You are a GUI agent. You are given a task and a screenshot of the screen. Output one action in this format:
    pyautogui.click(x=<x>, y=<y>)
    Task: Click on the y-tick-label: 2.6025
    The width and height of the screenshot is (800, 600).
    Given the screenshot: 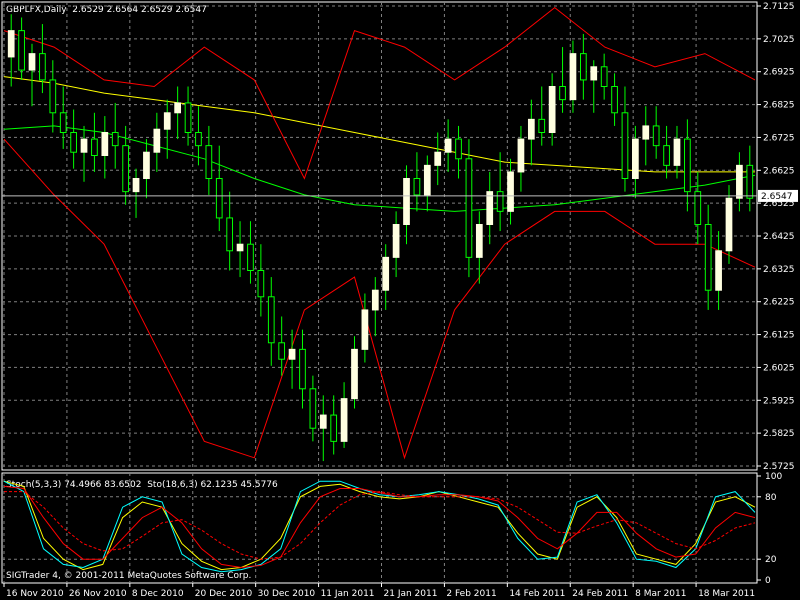 What is the action you would take?
    pyautogui.click(x=779, y=368)
    